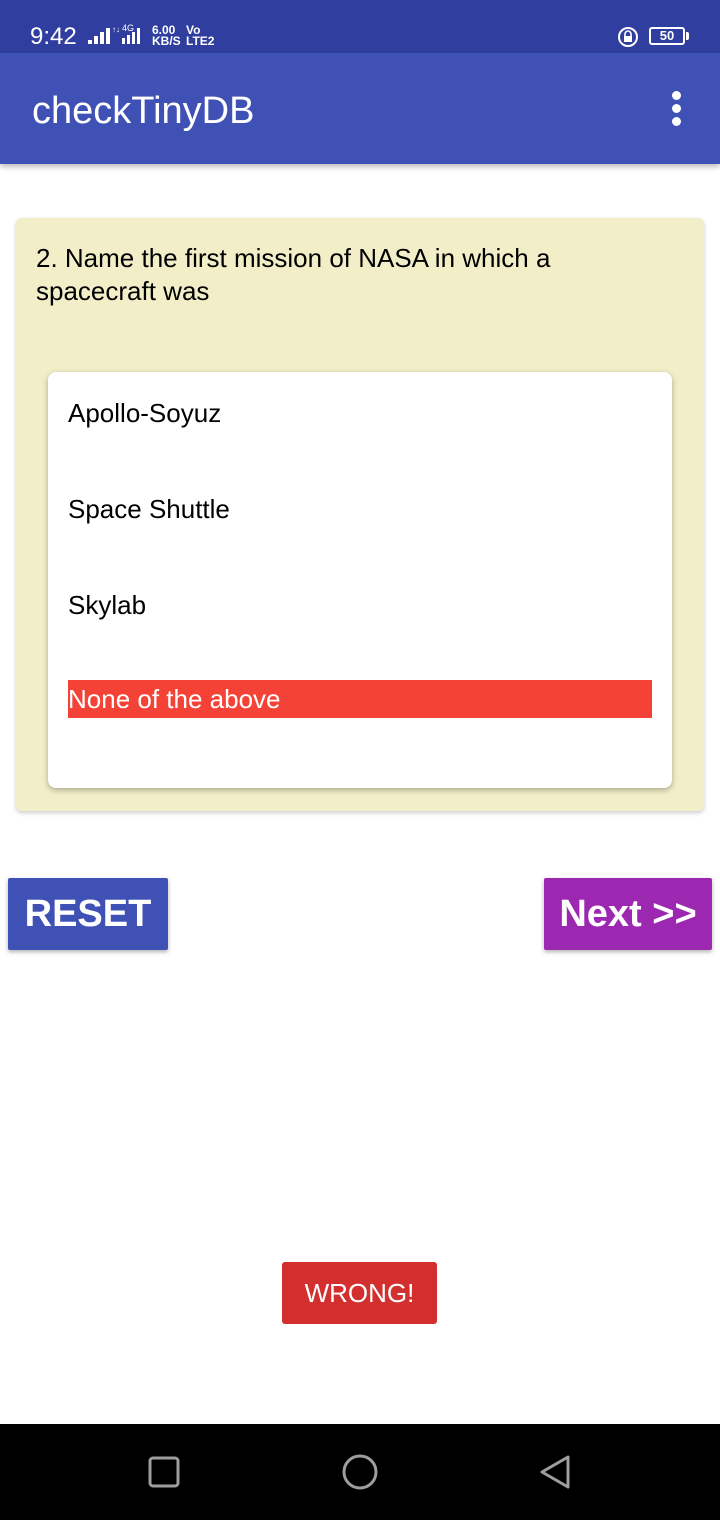 The height and width of the screenshot is (1520, 720). I want to click on option-space-shuttle: Space Shuttle, so click(360, 509).